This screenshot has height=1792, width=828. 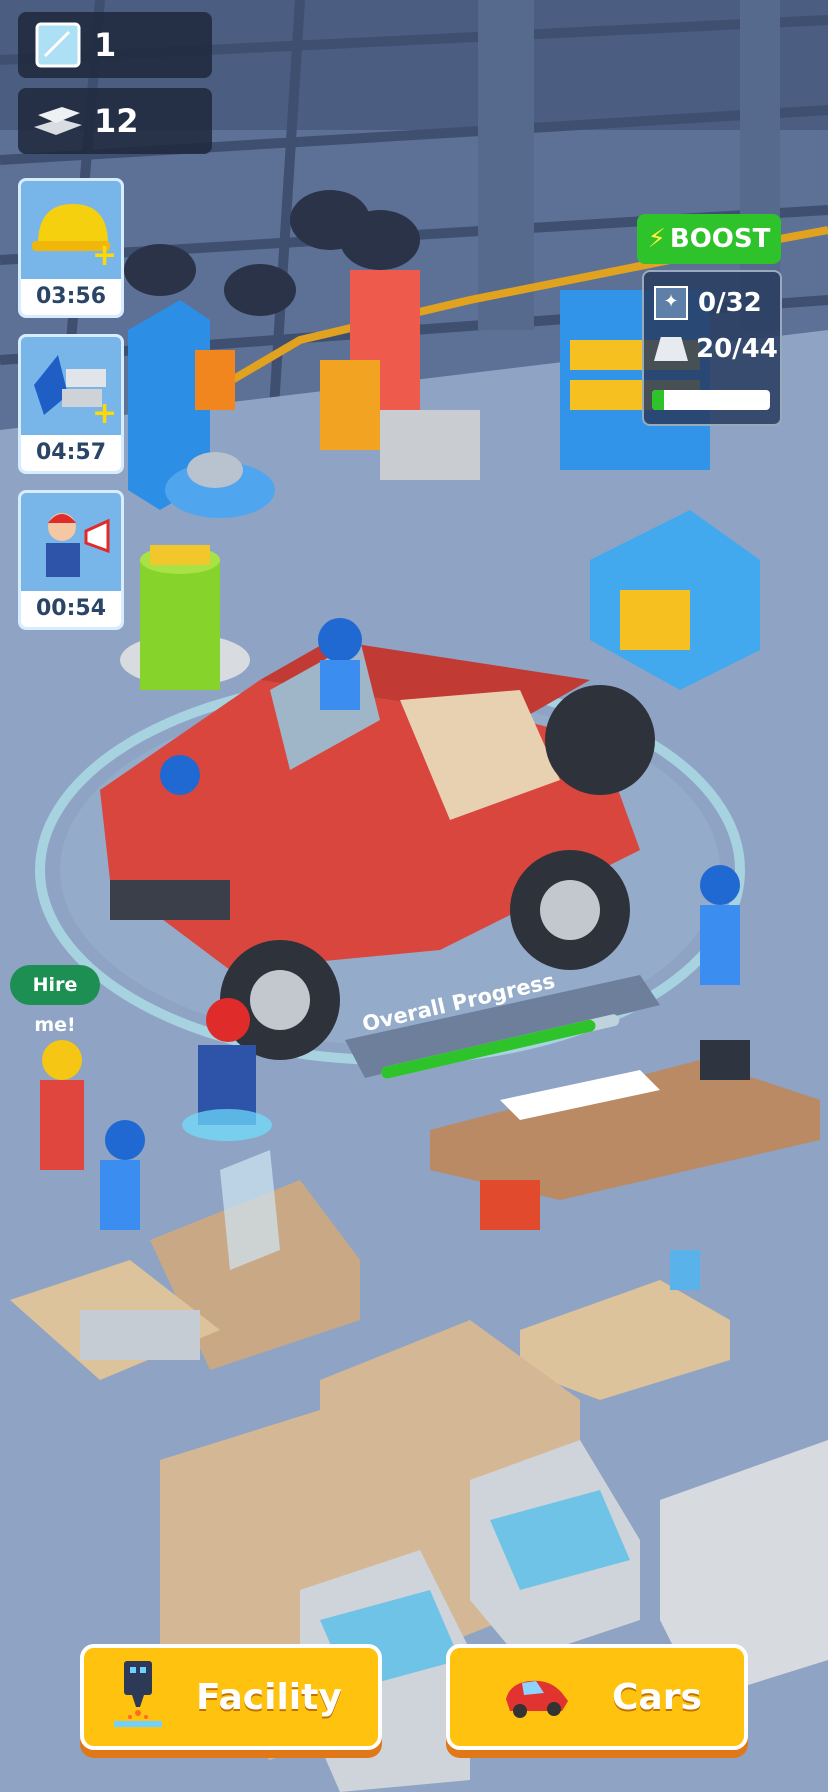 I want to click on red-car-icon, so click(x=536, y=1697).